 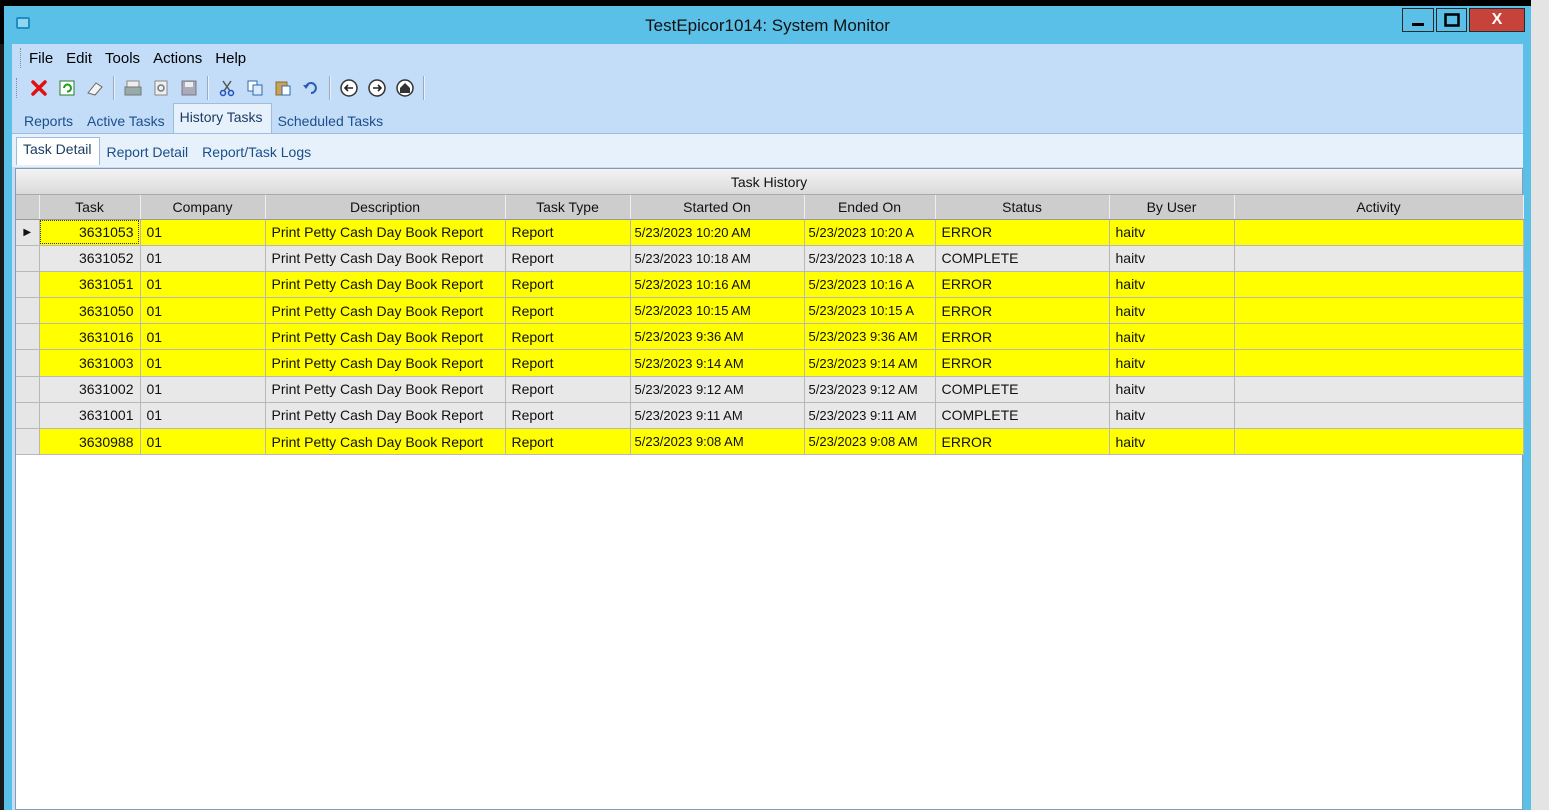 What do you see at coordinates (177, 58) in the screenshot?
I see `menu-actions: Actions` at bounding box center [177, 58].